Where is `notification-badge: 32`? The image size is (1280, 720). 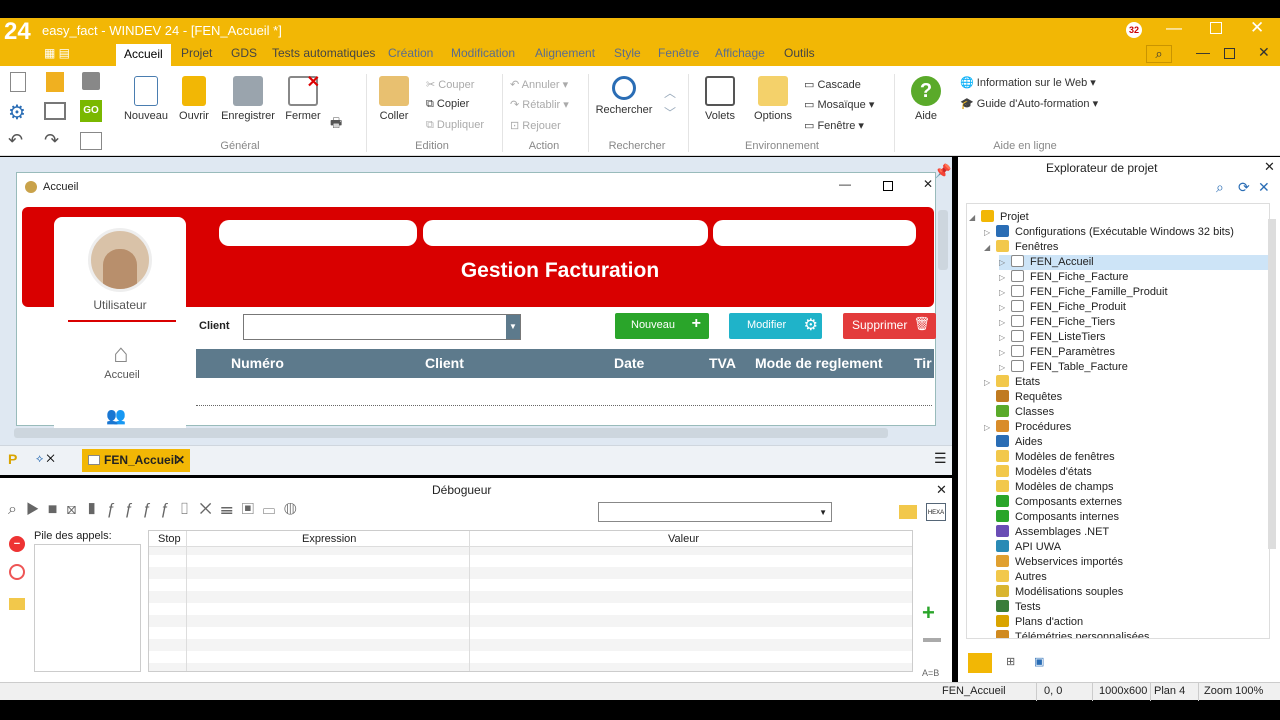
notification-badge: 32 is located at coordinates (1134, 30).